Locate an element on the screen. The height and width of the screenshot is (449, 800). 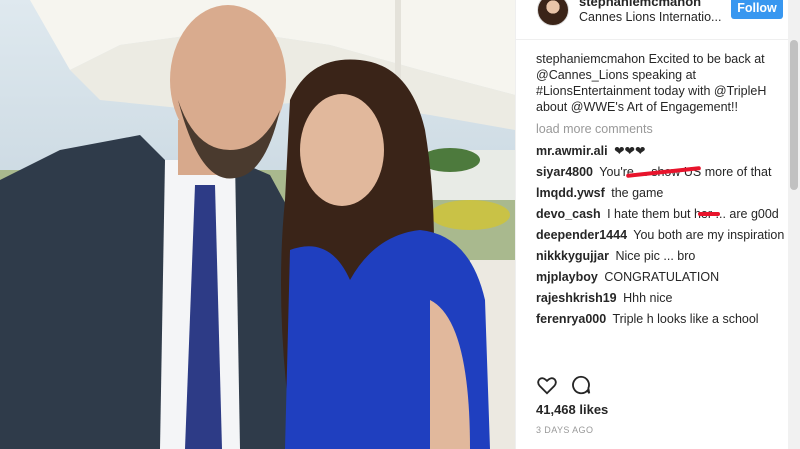
caption-username: stephaniemcmahon is located at coordinates (590, 59).